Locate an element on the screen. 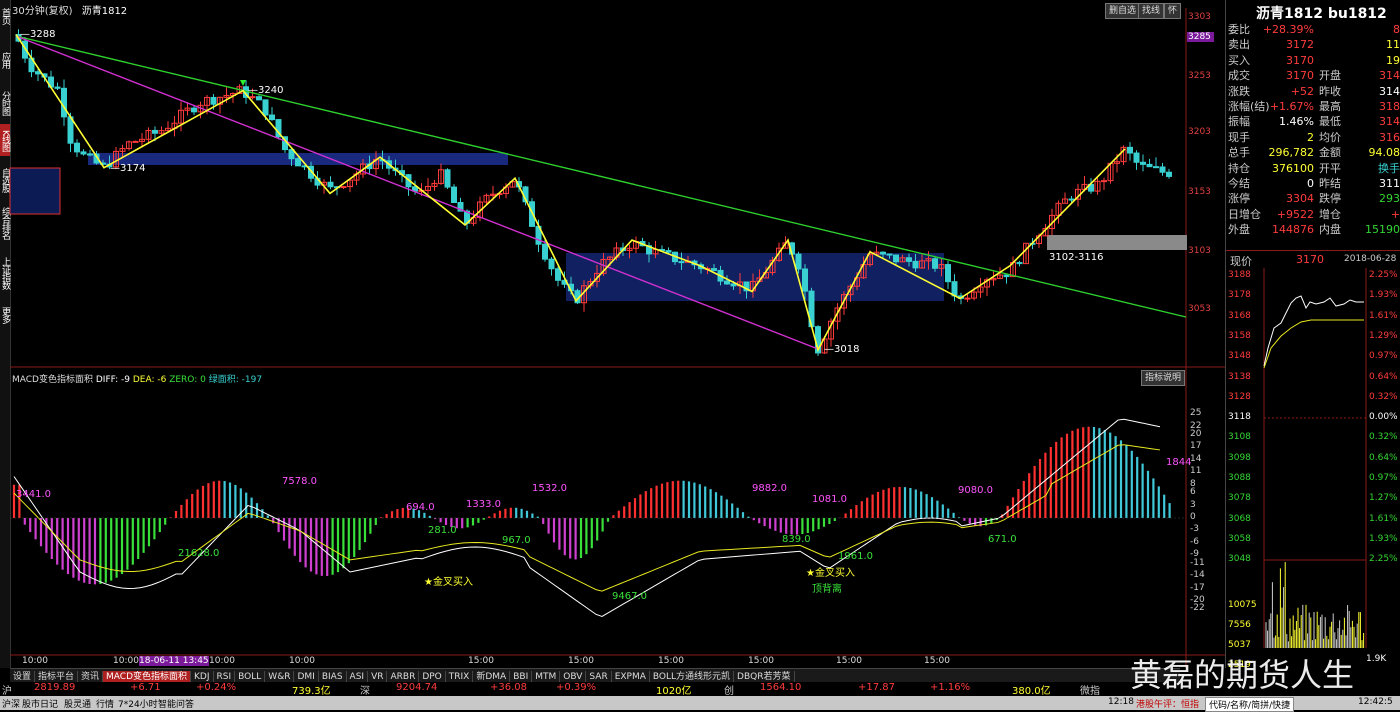 The width and height of the screenshot is (1400, 712). indicator-tab: MTM is located at coordinates (546, 676).